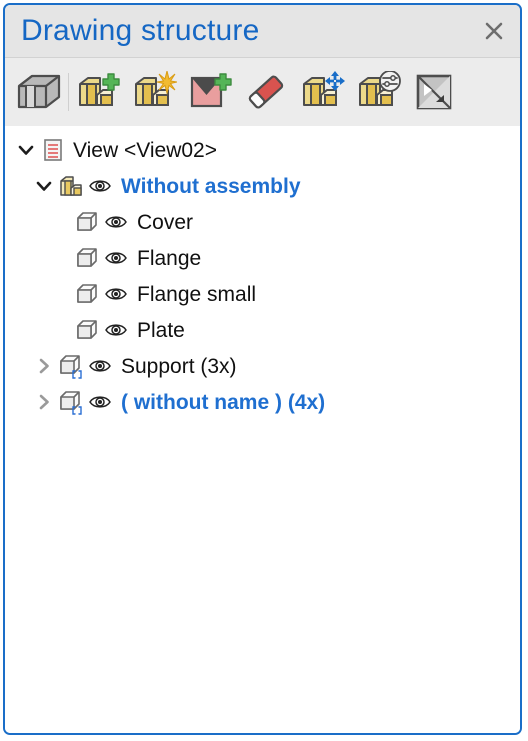 This screenshot has width=528, height=741. Describe the element at coordinates (161, 330) in the screenshot. I see `tree-item-label: Plate` at that location.